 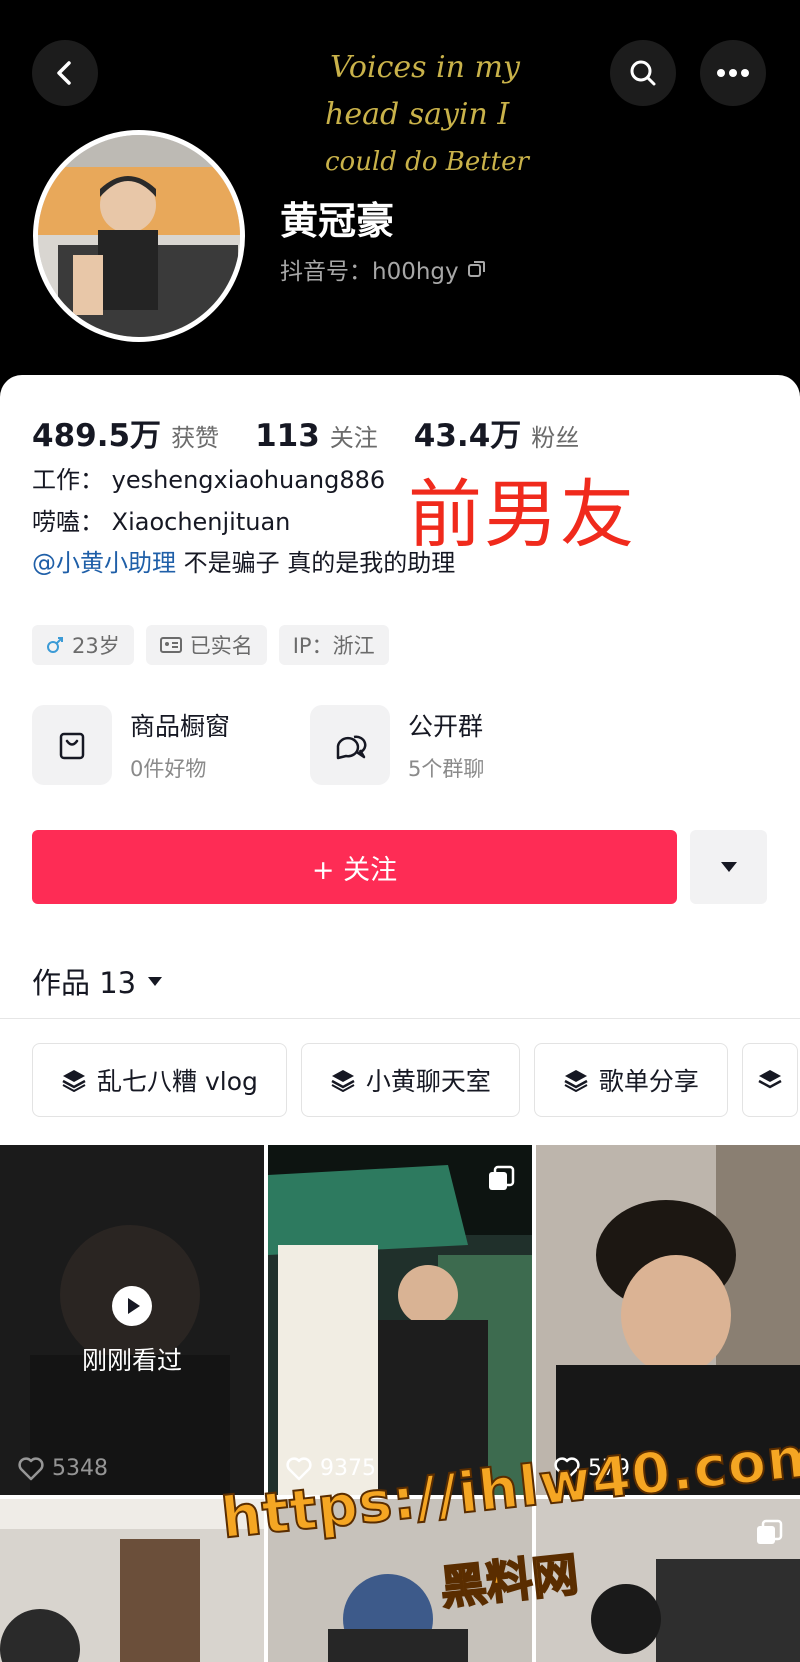 What do you see at coordinates (209, 480) in the screenshot?
I see `bio-work: 工作： yeshengxiaohuang886` at bounding box center [209, 480].